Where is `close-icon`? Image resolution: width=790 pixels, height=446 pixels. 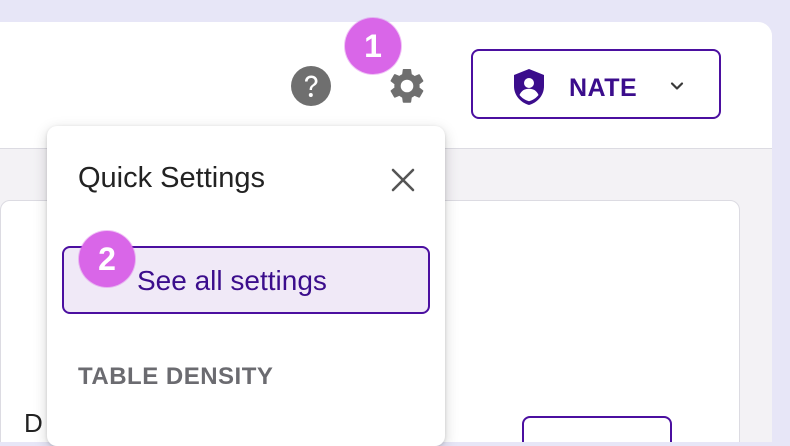
close-icon is located at coordinates (403, 180).